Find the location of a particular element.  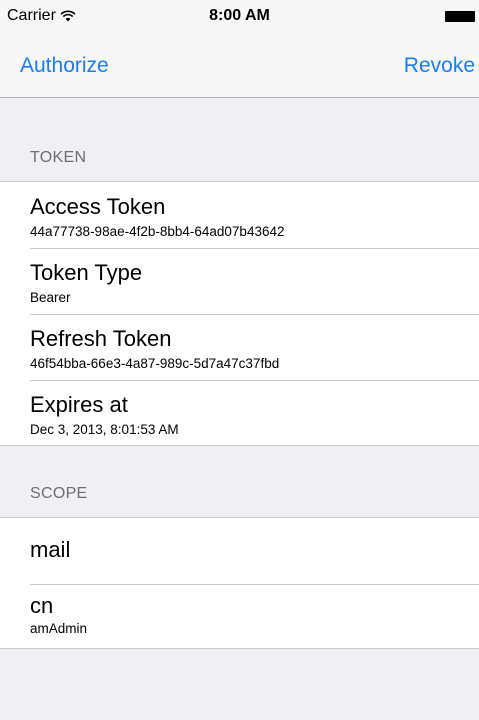

row-title: mail is located at coordinates (50, 549).